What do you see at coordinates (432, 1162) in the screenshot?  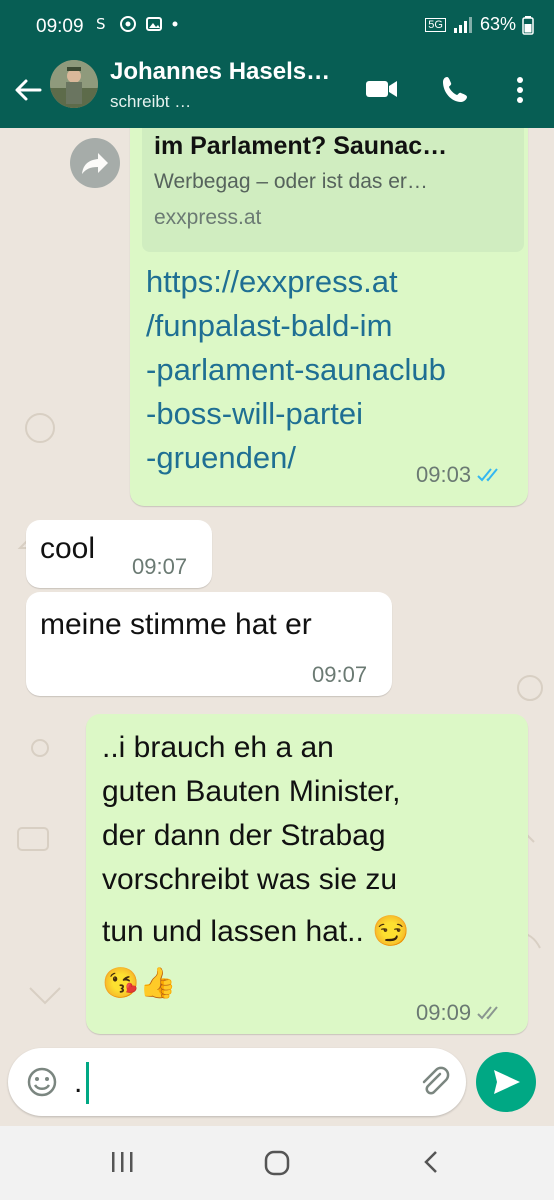 I see `back-nav-icon` at bounding box center [432, 1162].